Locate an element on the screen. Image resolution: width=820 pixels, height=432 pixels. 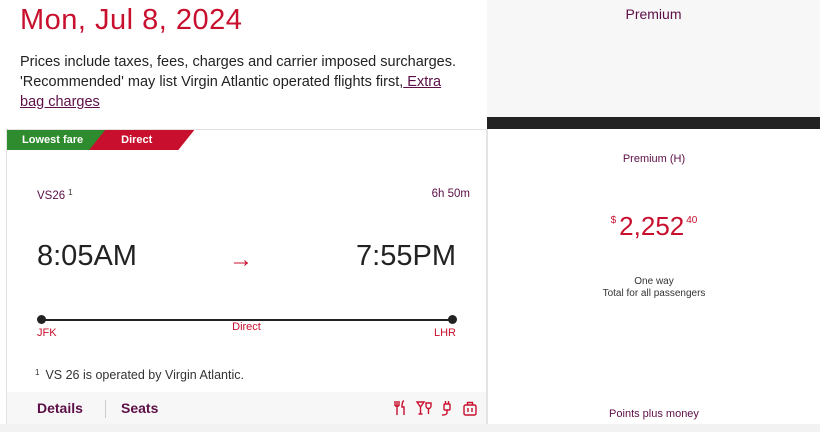
price-currency: $ is located at coordinates (613, 220).